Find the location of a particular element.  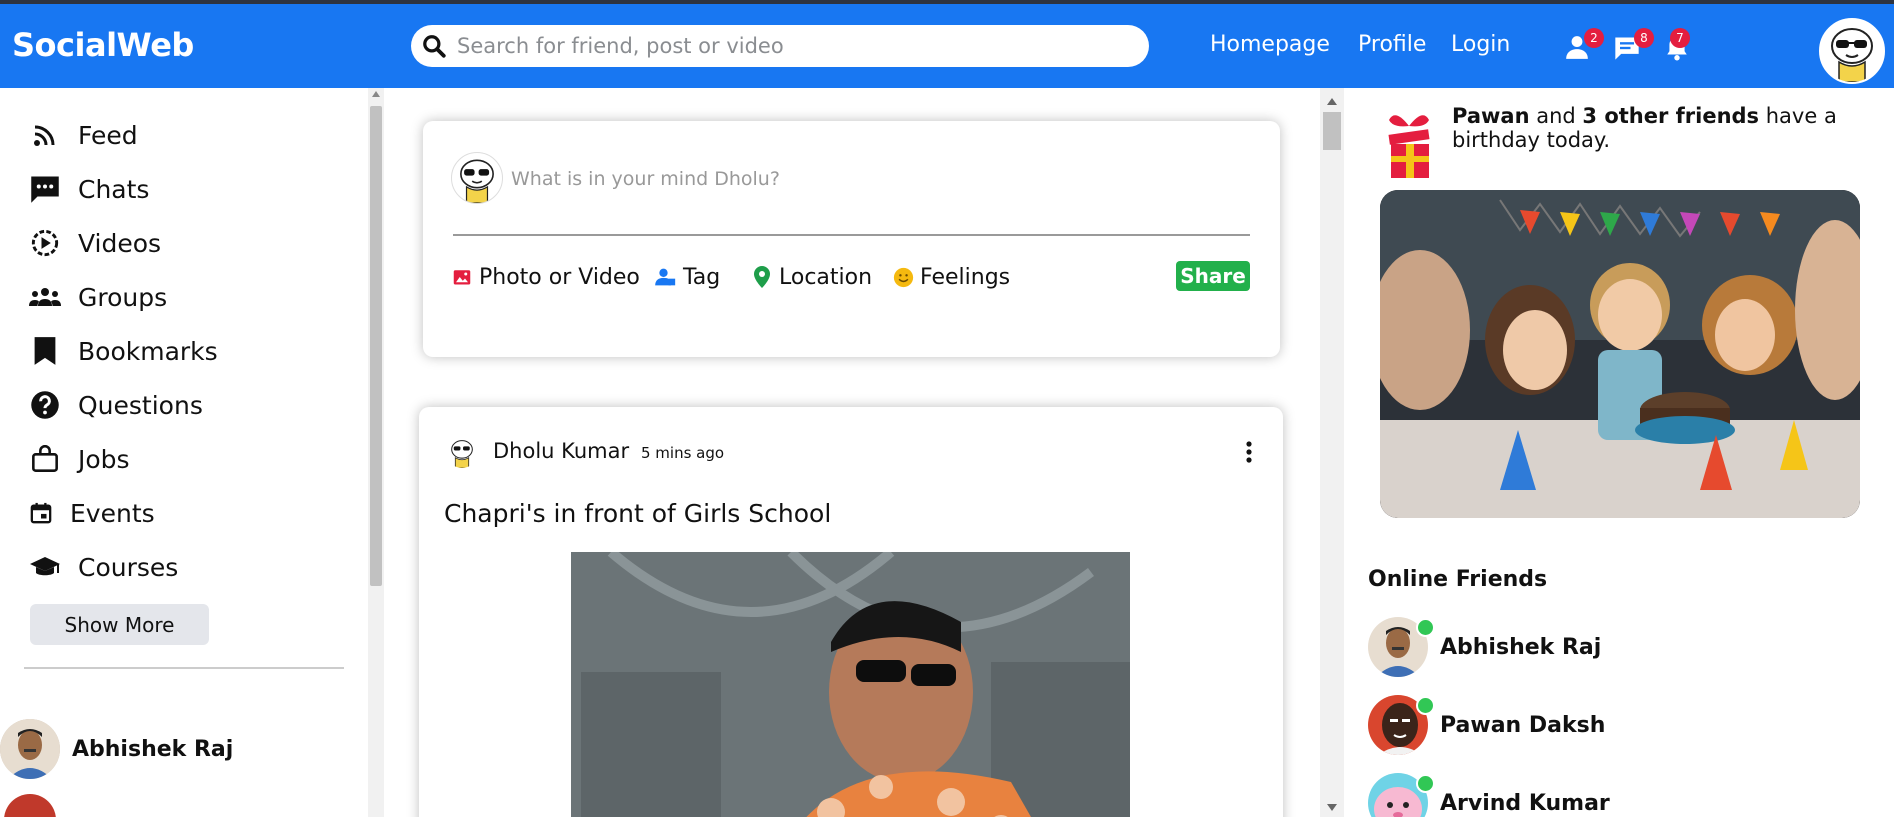

sidebar-item-label: Groups is located at coordinates (123, 297).